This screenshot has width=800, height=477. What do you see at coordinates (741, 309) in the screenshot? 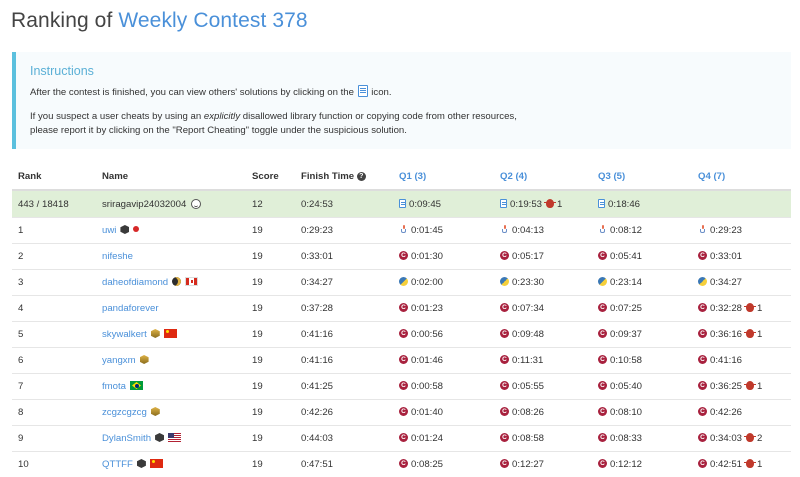
I see `q4-cell: 0:32:281` at bounding box center [741, 309].